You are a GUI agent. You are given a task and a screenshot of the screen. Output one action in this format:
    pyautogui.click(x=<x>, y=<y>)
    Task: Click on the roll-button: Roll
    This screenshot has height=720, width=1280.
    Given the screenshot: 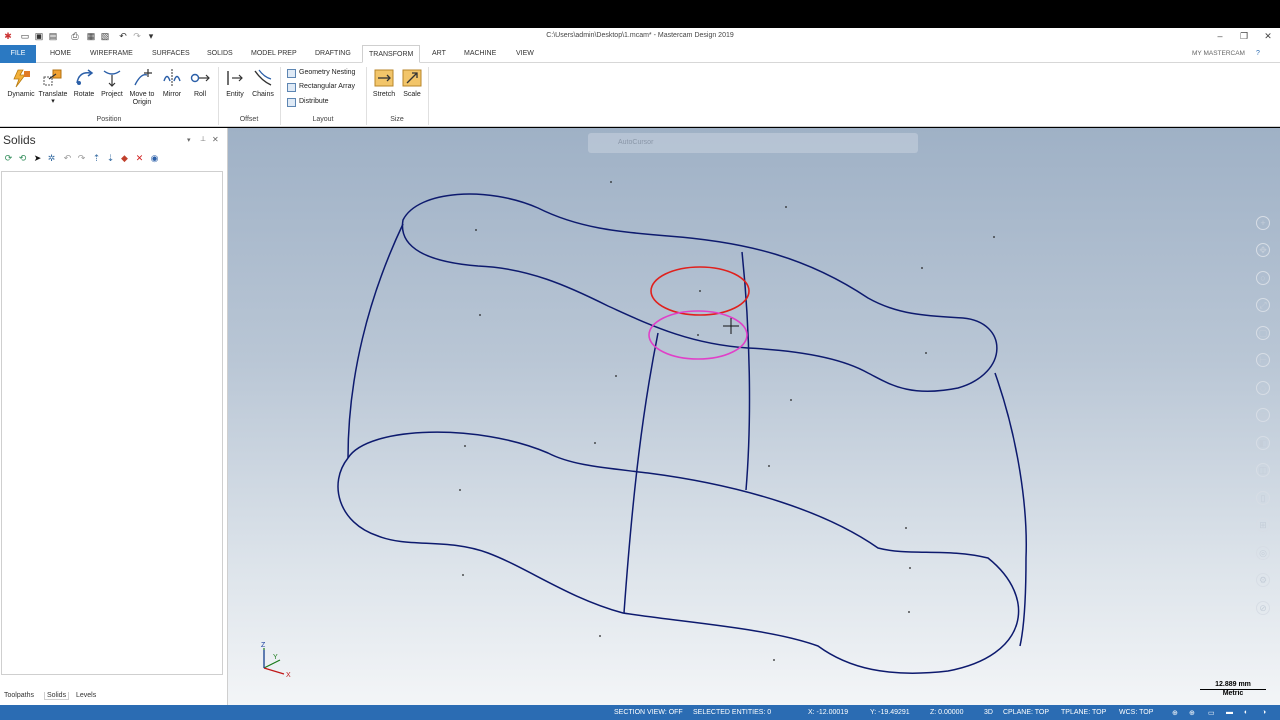 What is the action you would take?
    pyautogui.click(x=200, y=83)
    